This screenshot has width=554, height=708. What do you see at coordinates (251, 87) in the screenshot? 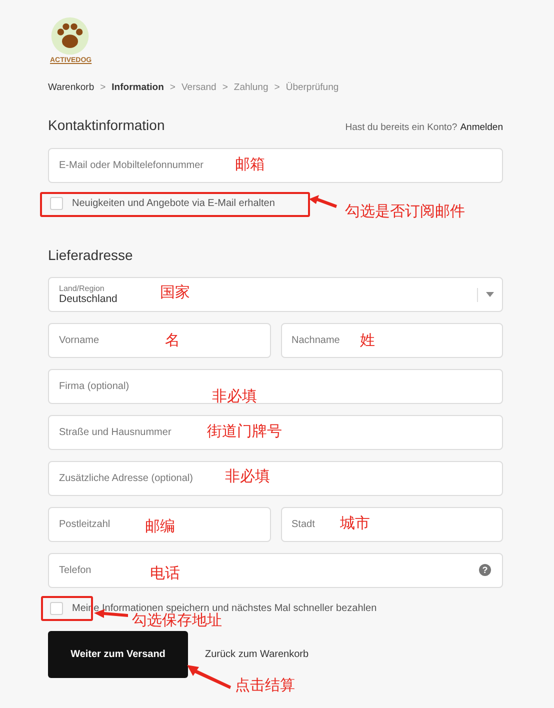
I see `breadcrumb-item: Zahlung` at bounding box center [251, 87].